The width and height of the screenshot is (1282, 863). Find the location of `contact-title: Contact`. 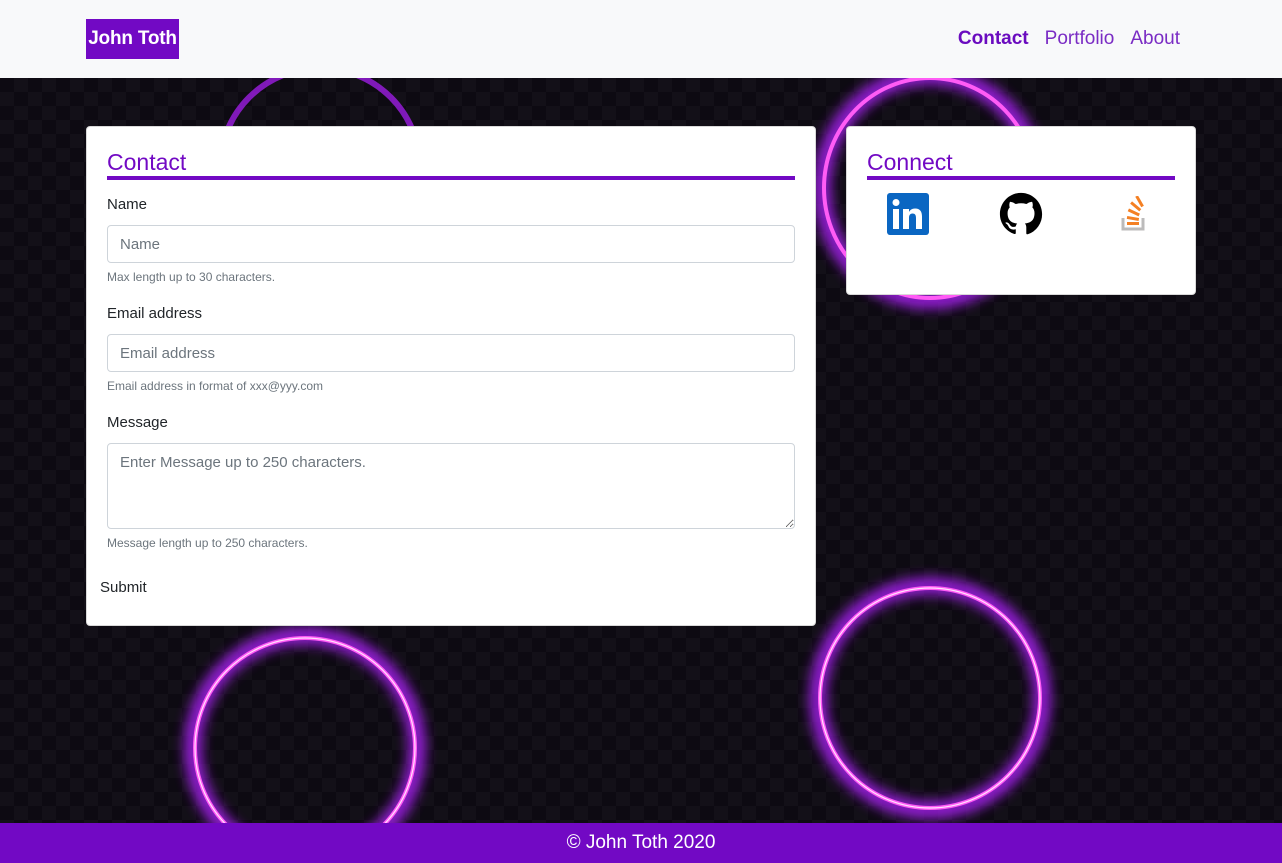

contact-title: Contact is located at coordinates (147, 162).